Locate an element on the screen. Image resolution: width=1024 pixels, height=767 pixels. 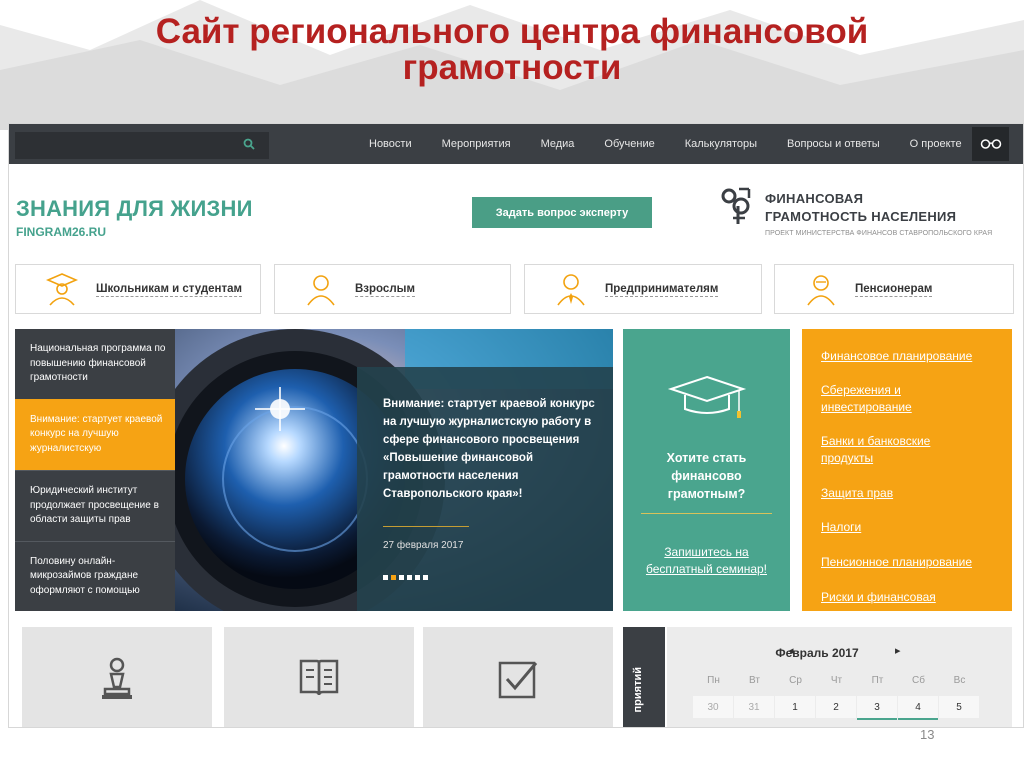
adult-person-icon is located at coordinates (321, 290).